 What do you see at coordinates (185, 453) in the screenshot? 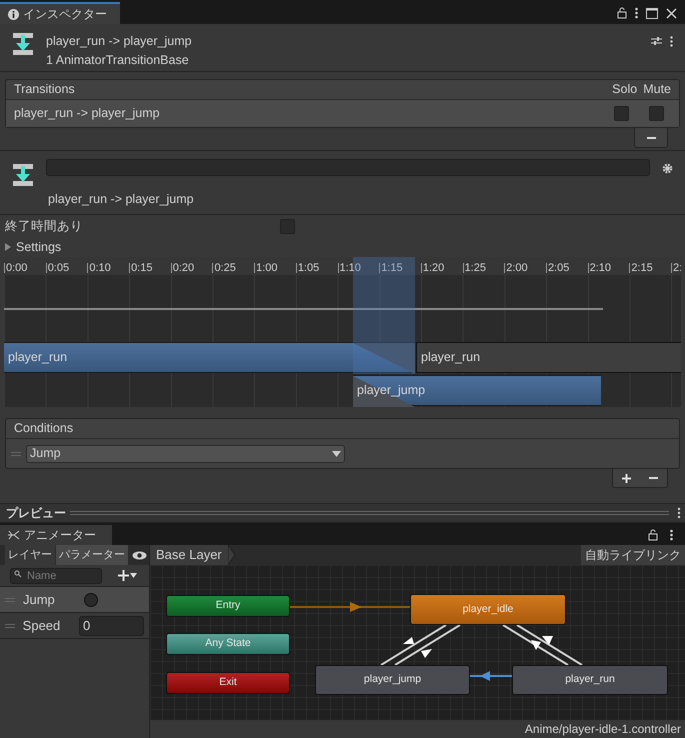
I see `parameter-dropdown: Jump` at bounding box center [185, 453].